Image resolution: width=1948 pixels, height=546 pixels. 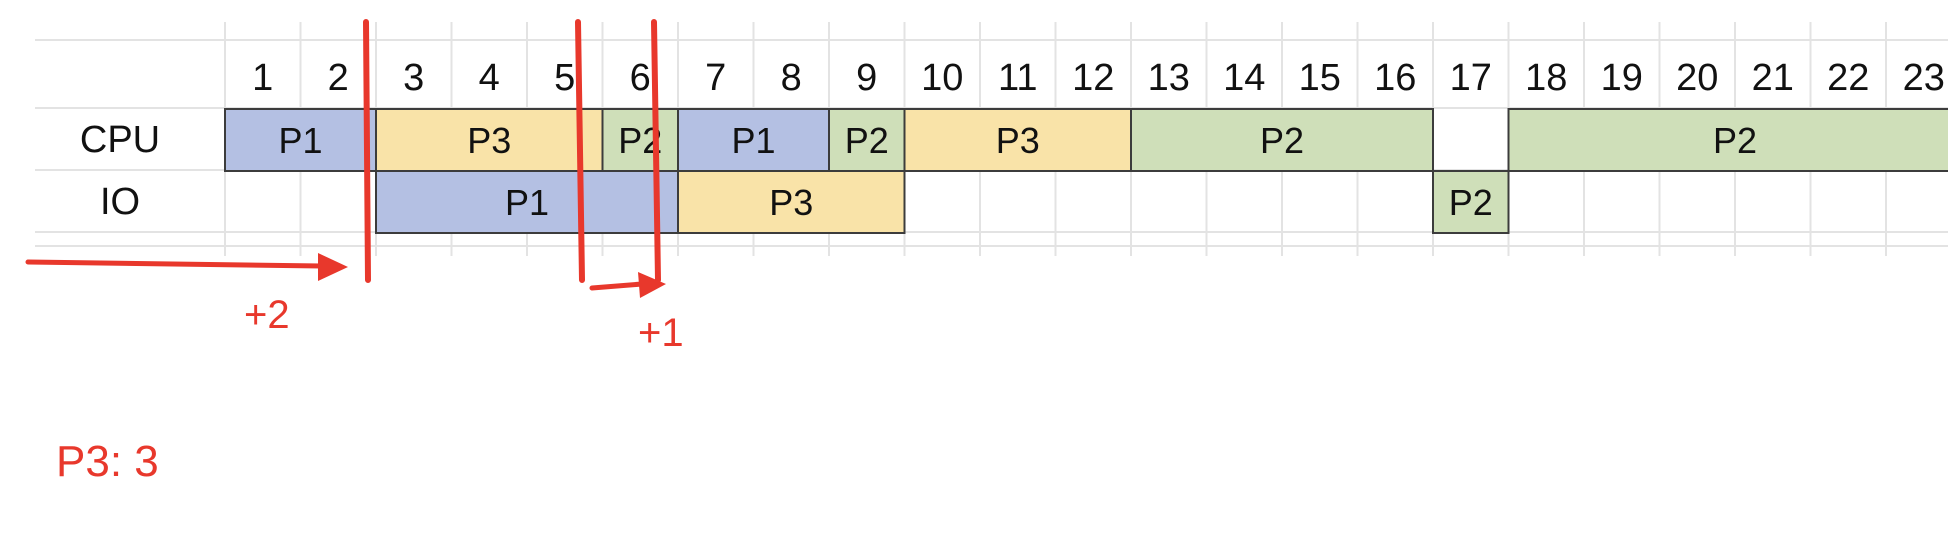 What do you see at coordinates (333, 267) in the screenshot?
I see `red-arrow-plus2-head` at bounding box center [333, 267].